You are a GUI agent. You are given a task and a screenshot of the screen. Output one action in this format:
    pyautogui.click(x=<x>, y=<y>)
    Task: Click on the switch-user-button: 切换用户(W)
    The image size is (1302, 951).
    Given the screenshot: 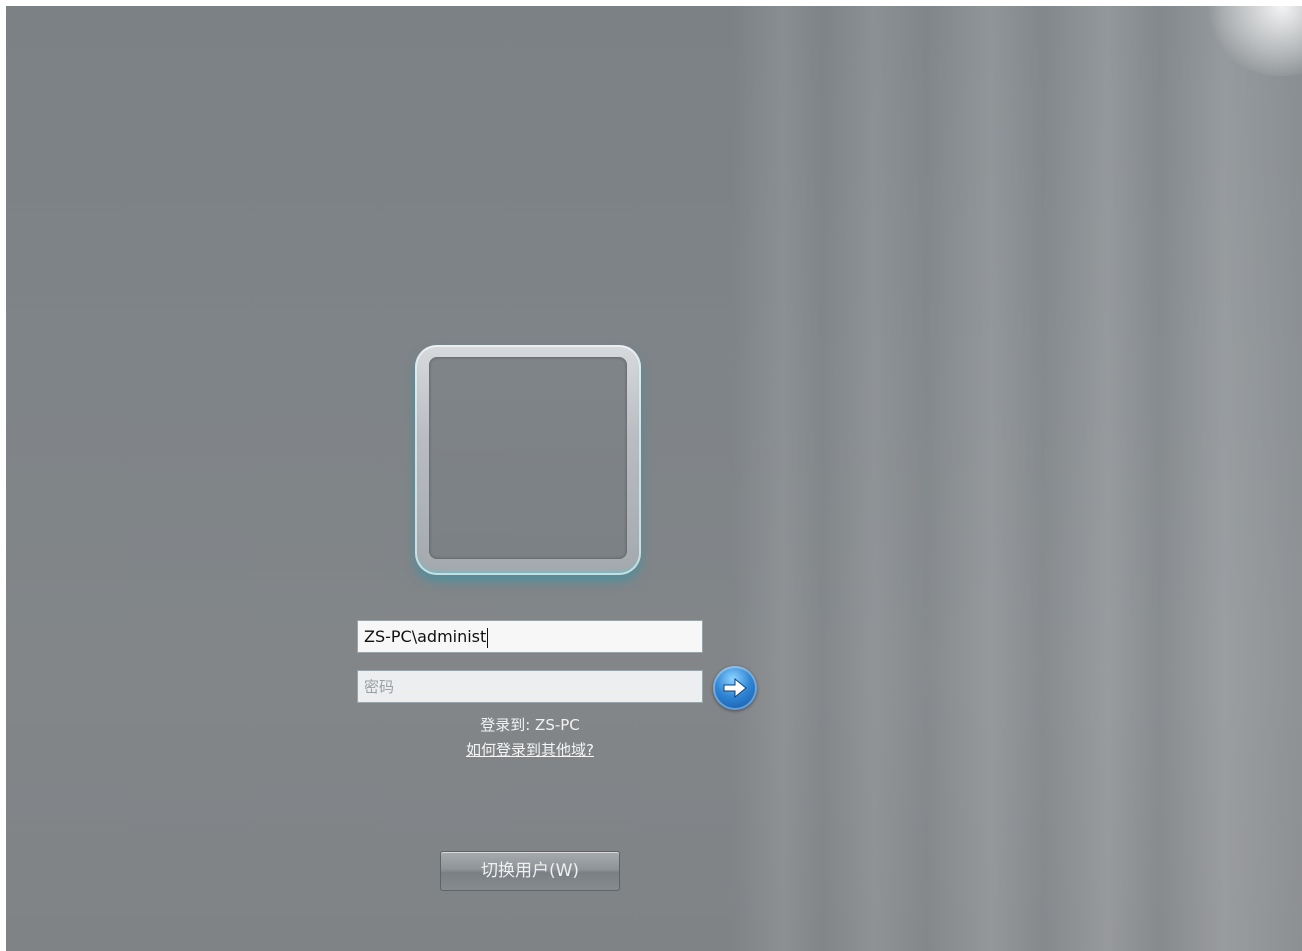 What is the action you would take?
    pyautogui.click(x=530, y=871)
    